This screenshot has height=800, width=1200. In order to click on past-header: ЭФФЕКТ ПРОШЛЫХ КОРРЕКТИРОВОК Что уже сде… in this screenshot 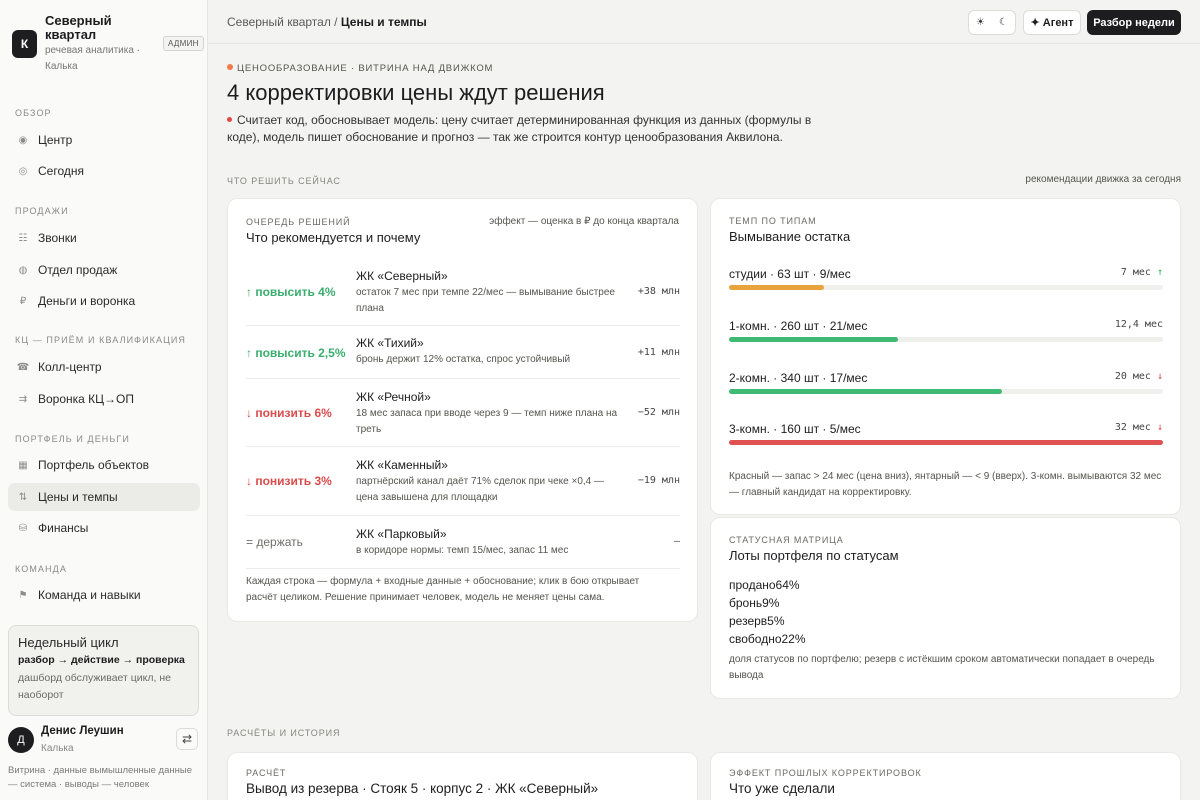, I will do `click(825, 782)`.